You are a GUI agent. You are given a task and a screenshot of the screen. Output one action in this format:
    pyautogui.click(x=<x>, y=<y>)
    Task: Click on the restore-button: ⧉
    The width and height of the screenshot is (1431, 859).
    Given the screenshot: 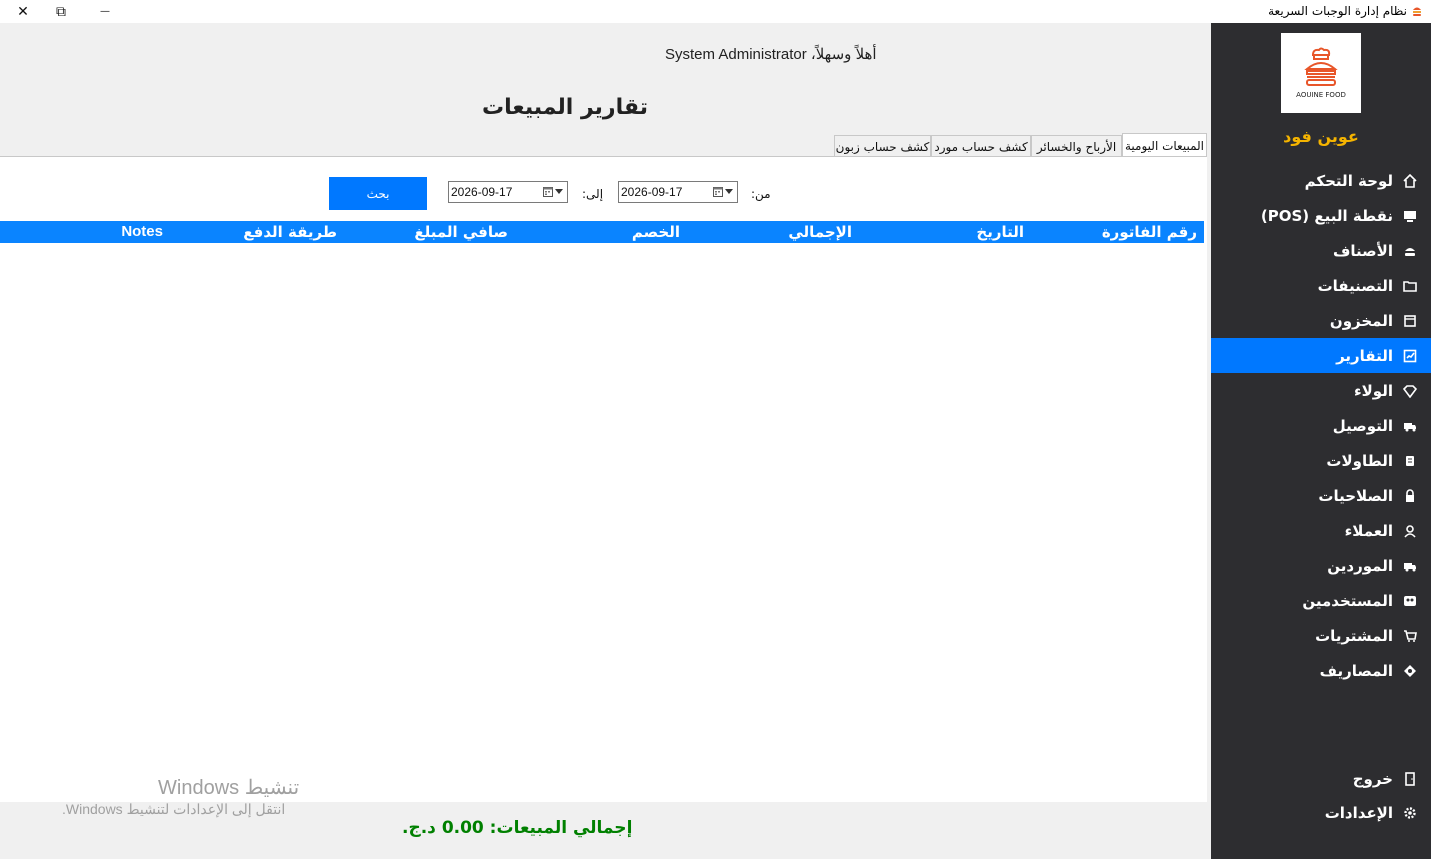 What is the action you would take?
    pyautogui.click(x=61, y=11)
    